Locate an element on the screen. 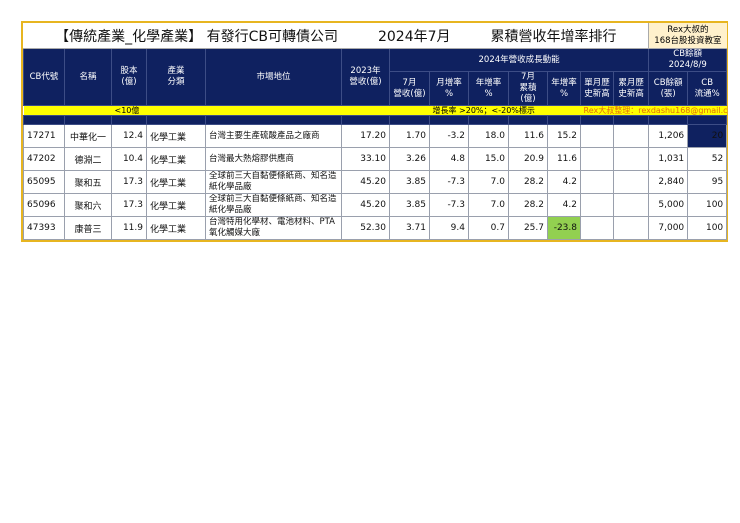  header-cb-code: CB代號 is located at coordinates (44, 77).